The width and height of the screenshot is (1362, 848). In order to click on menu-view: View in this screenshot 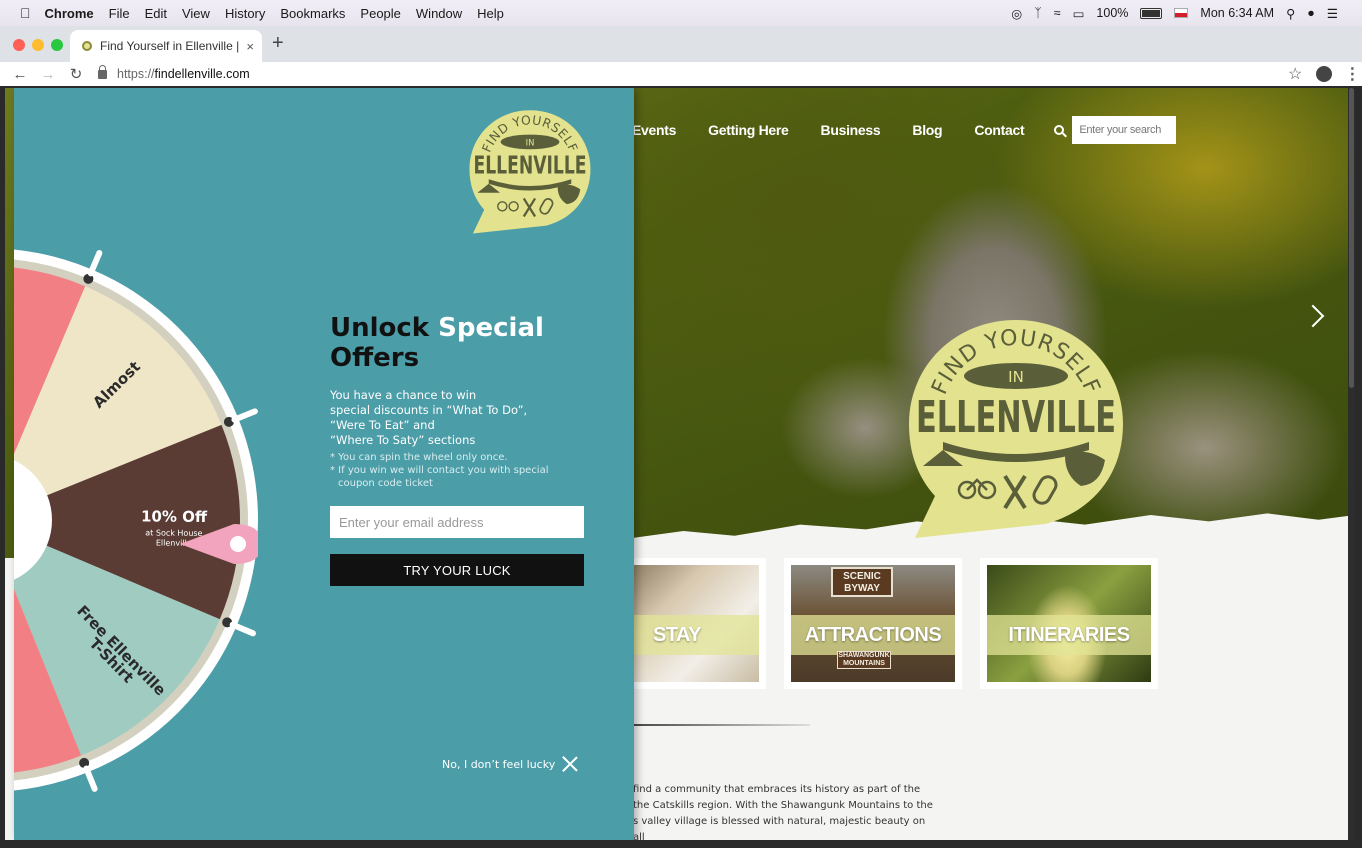, I will do `click(196, 13)`.